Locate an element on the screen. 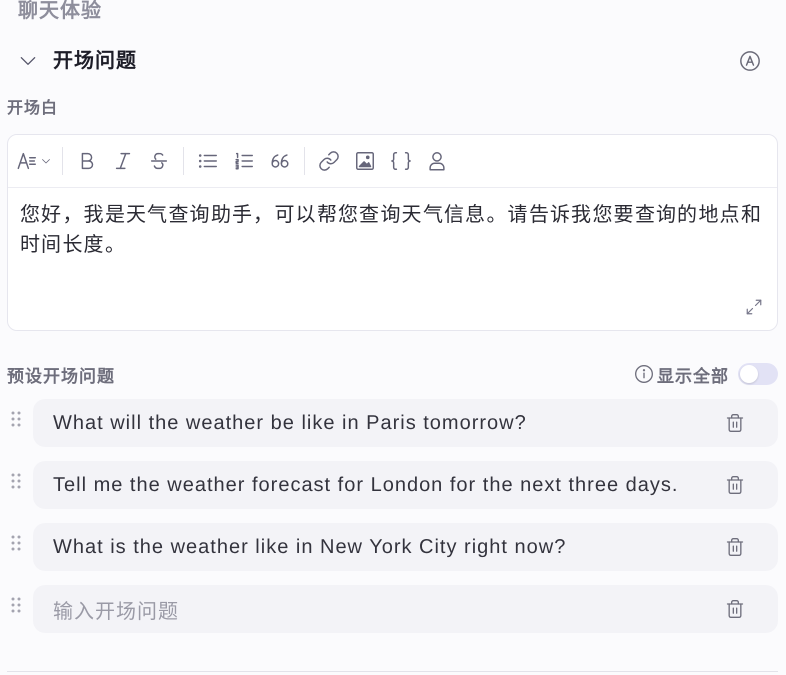 This screenshot has width=786, height=675. field-label: 预设开场问题 is located at coordinates (61, 376).